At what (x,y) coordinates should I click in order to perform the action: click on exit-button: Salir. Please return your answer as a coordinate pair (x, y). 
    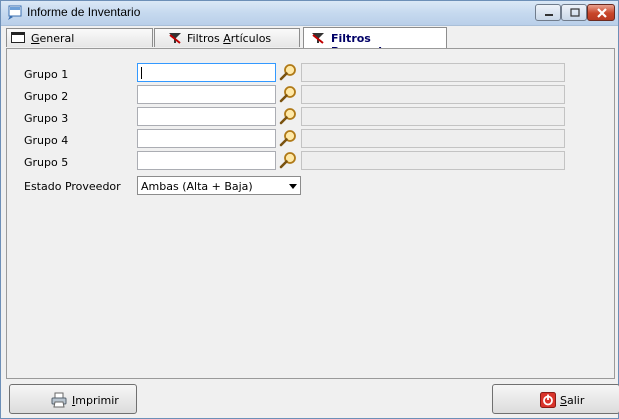
    Looking at the image, I should click on (555, 399).